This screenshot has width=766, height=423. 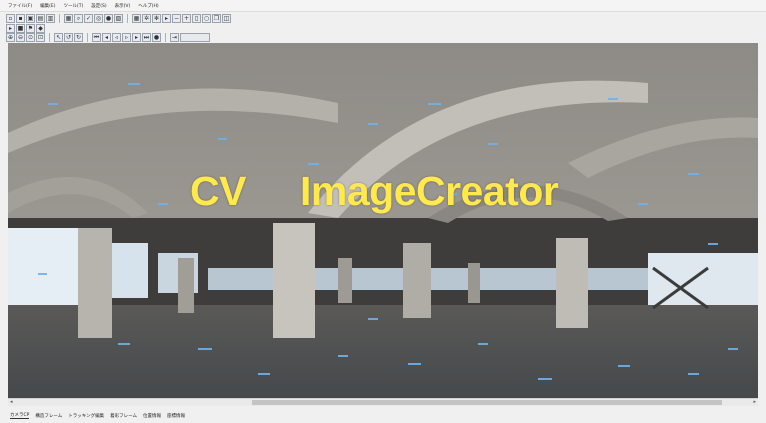 What do you see at coordinates (20, 37) in the screenshot?
I see `zoom-out-icon: ⊖` at bounding box center [20, 37].